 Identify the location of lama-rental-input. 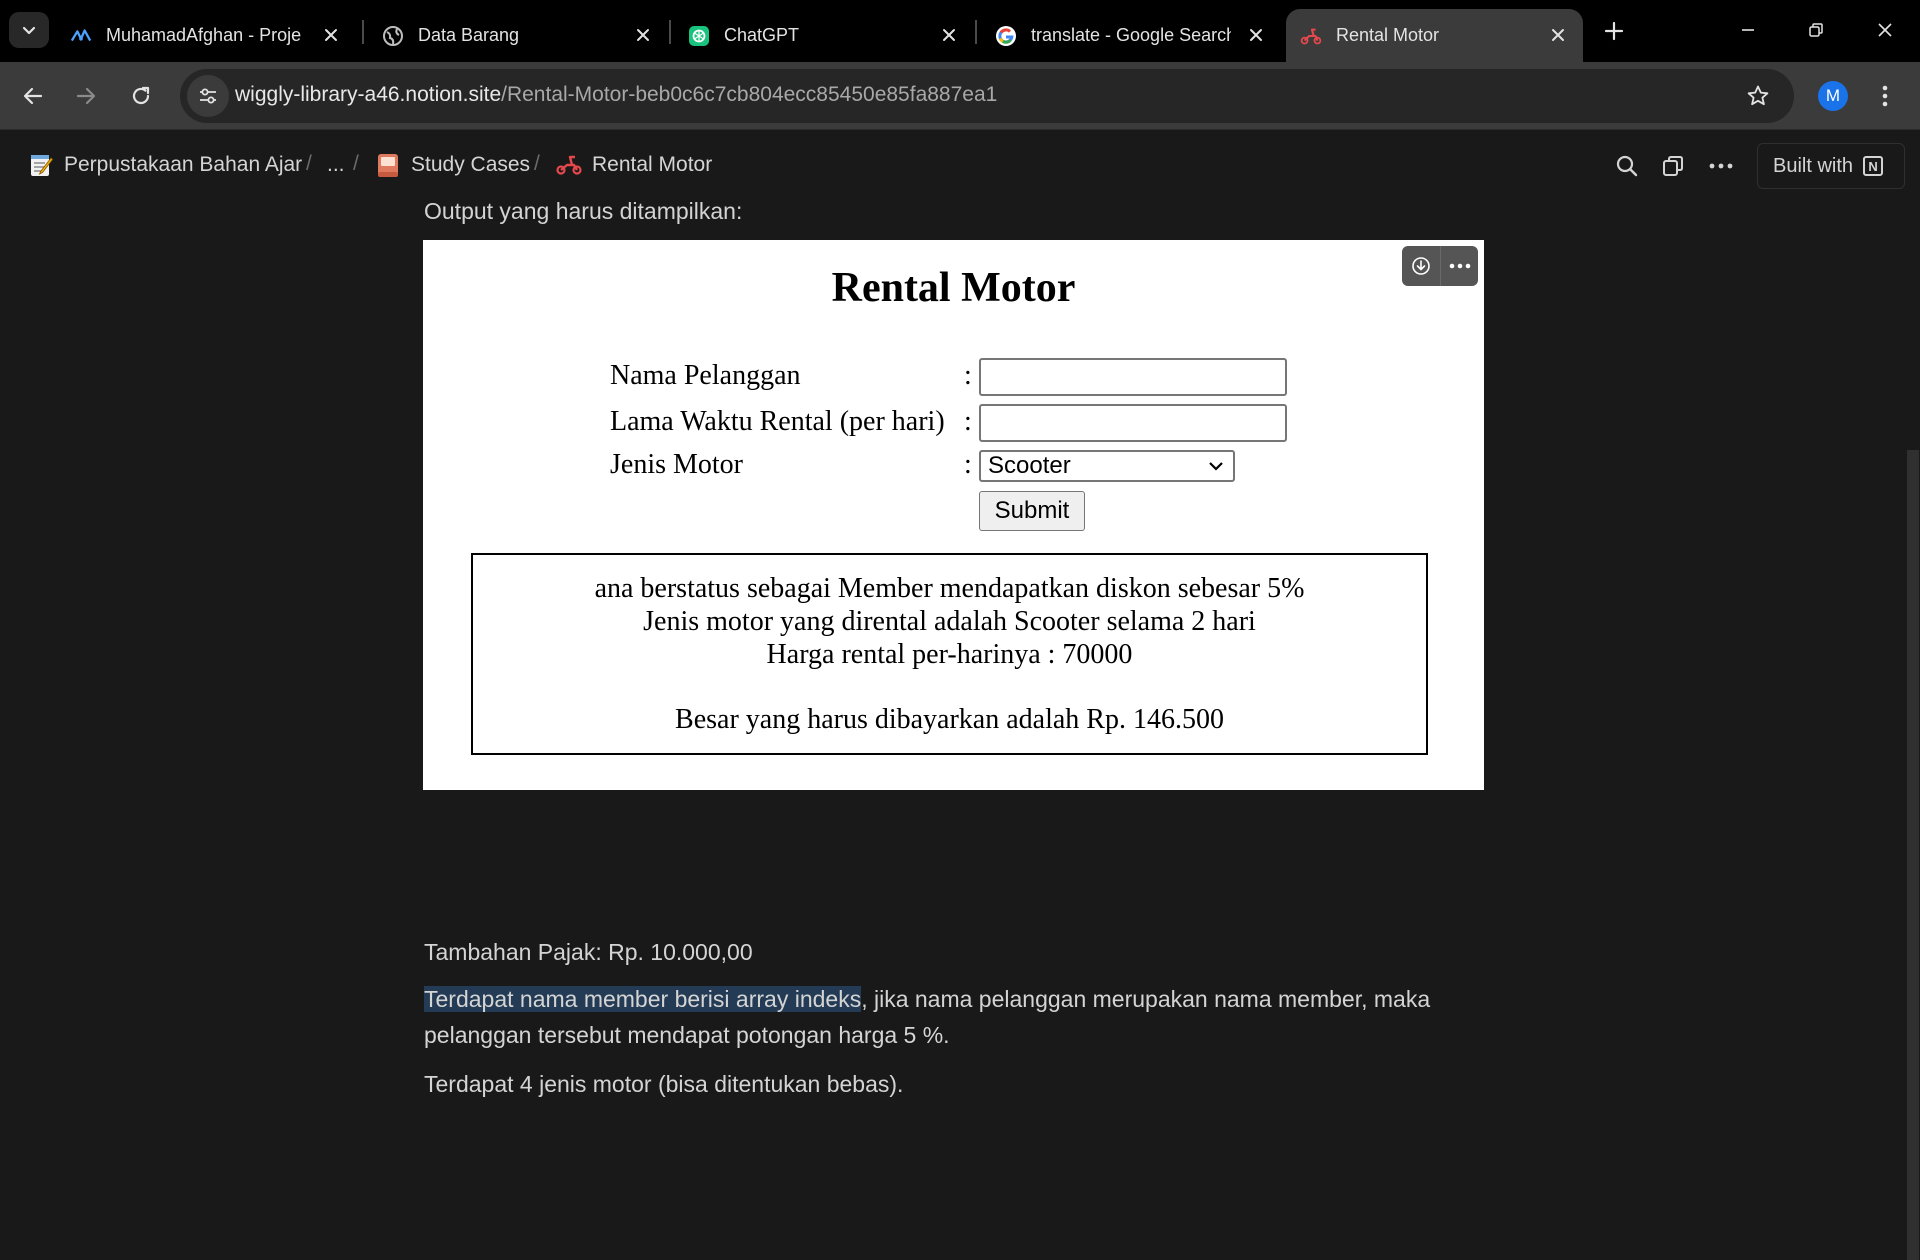
(1133, 423).